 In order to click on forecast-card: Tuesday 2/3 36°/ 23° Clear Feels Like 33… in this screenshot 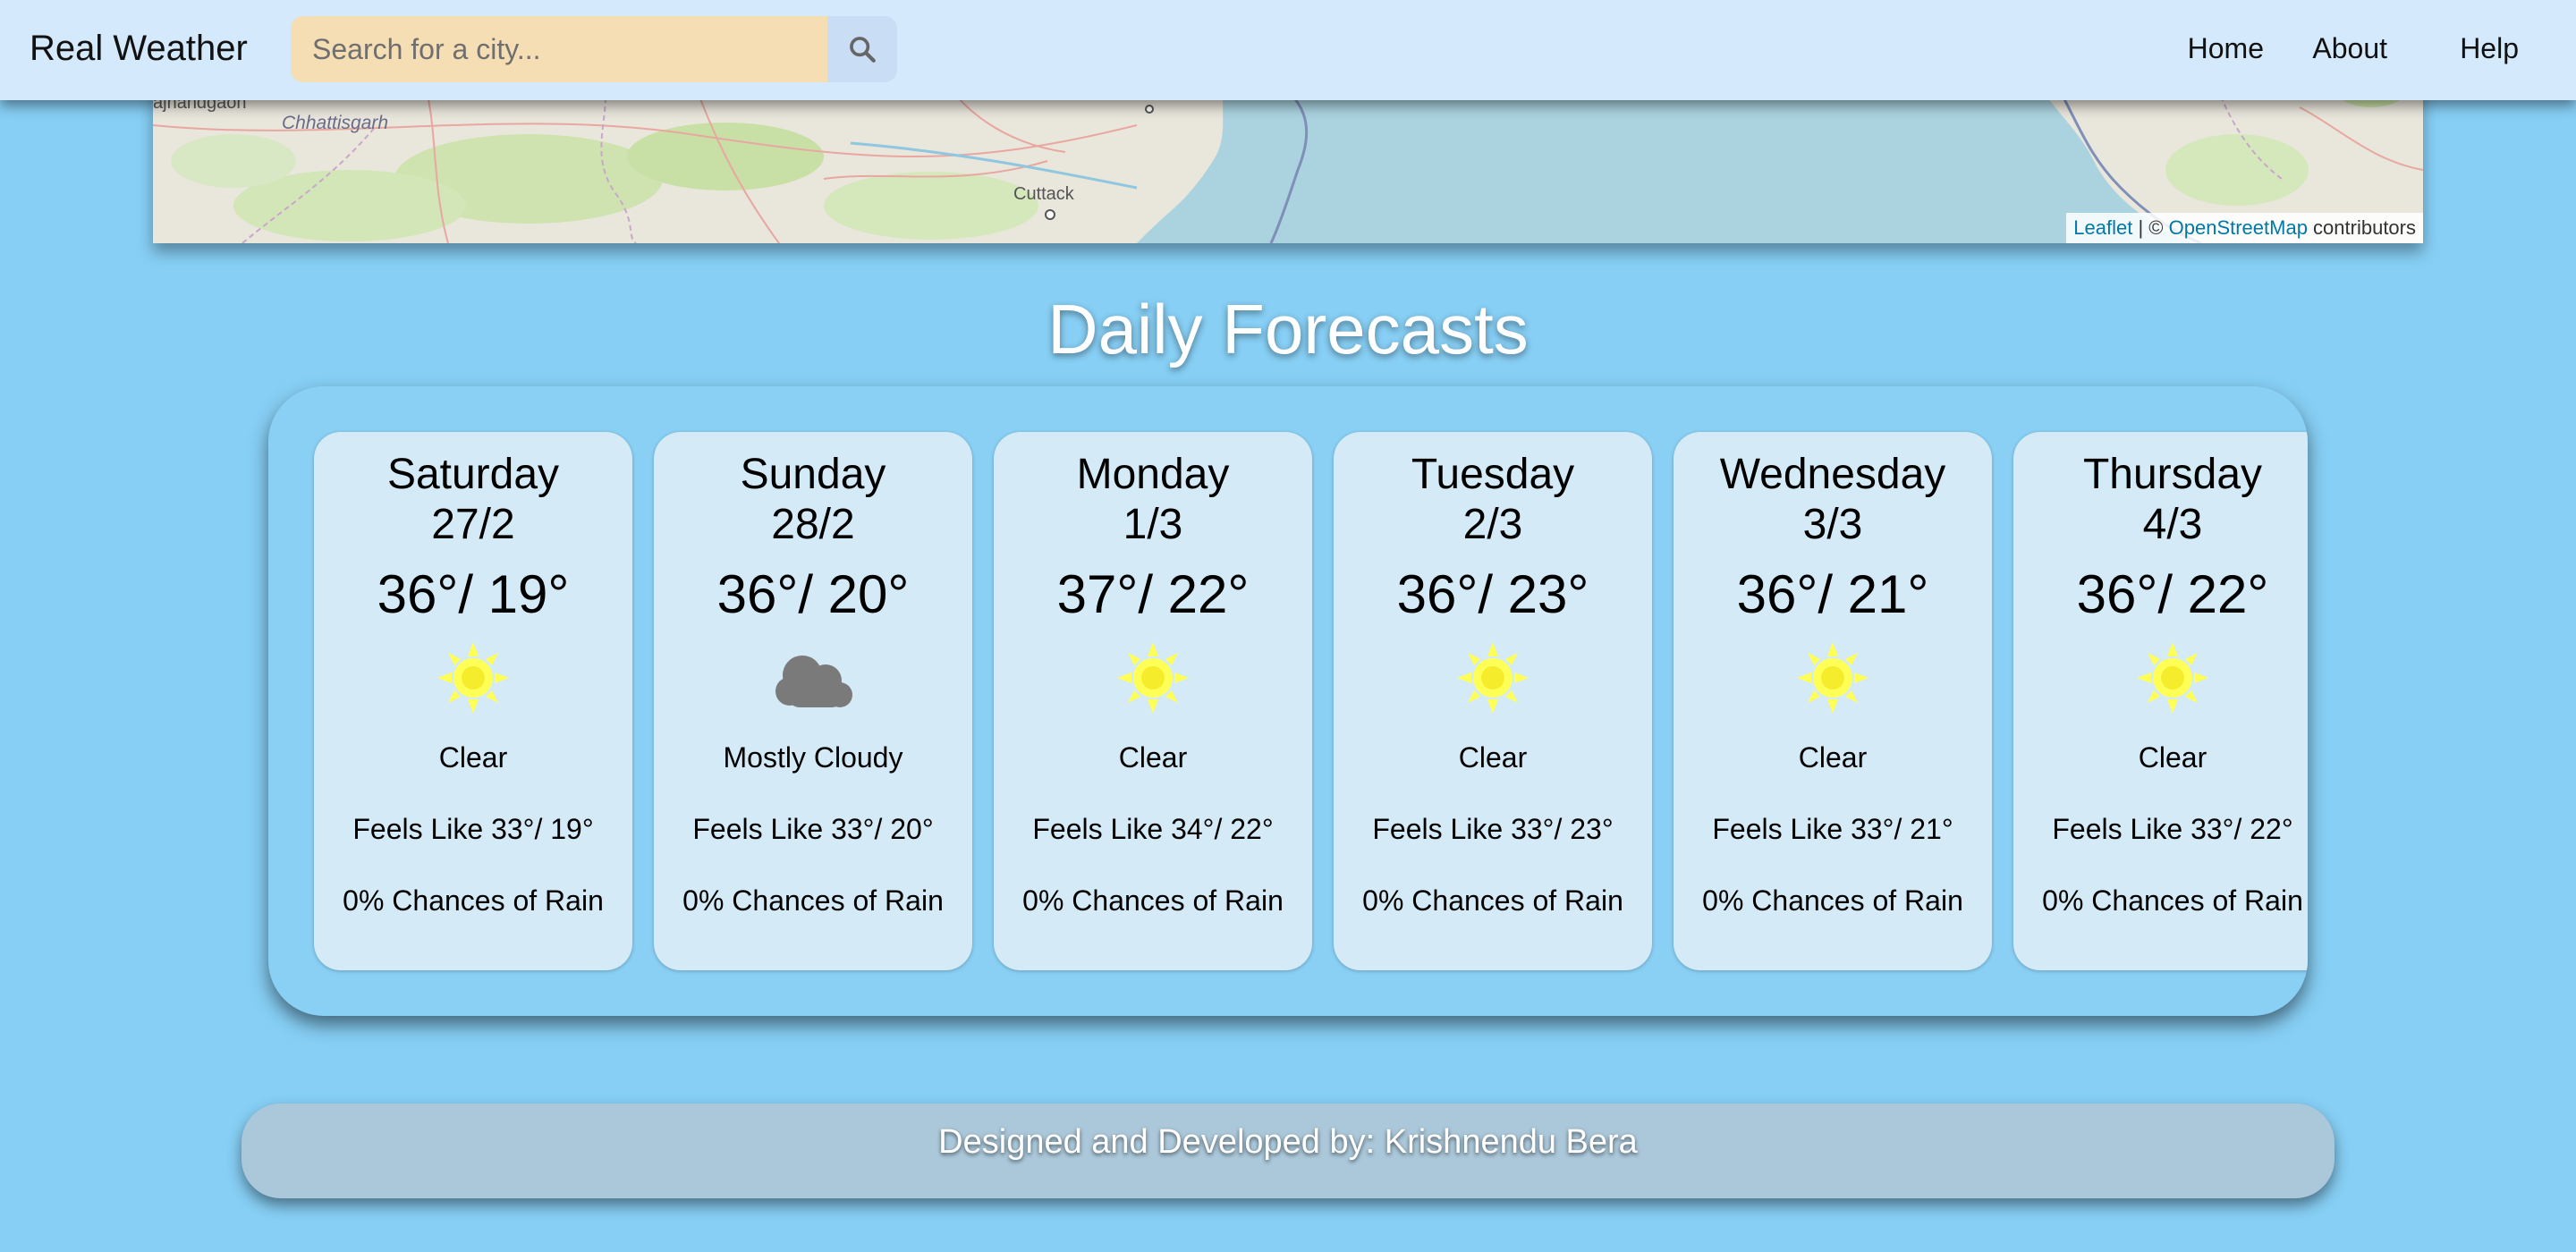, I will do `click(1493, 701)`.